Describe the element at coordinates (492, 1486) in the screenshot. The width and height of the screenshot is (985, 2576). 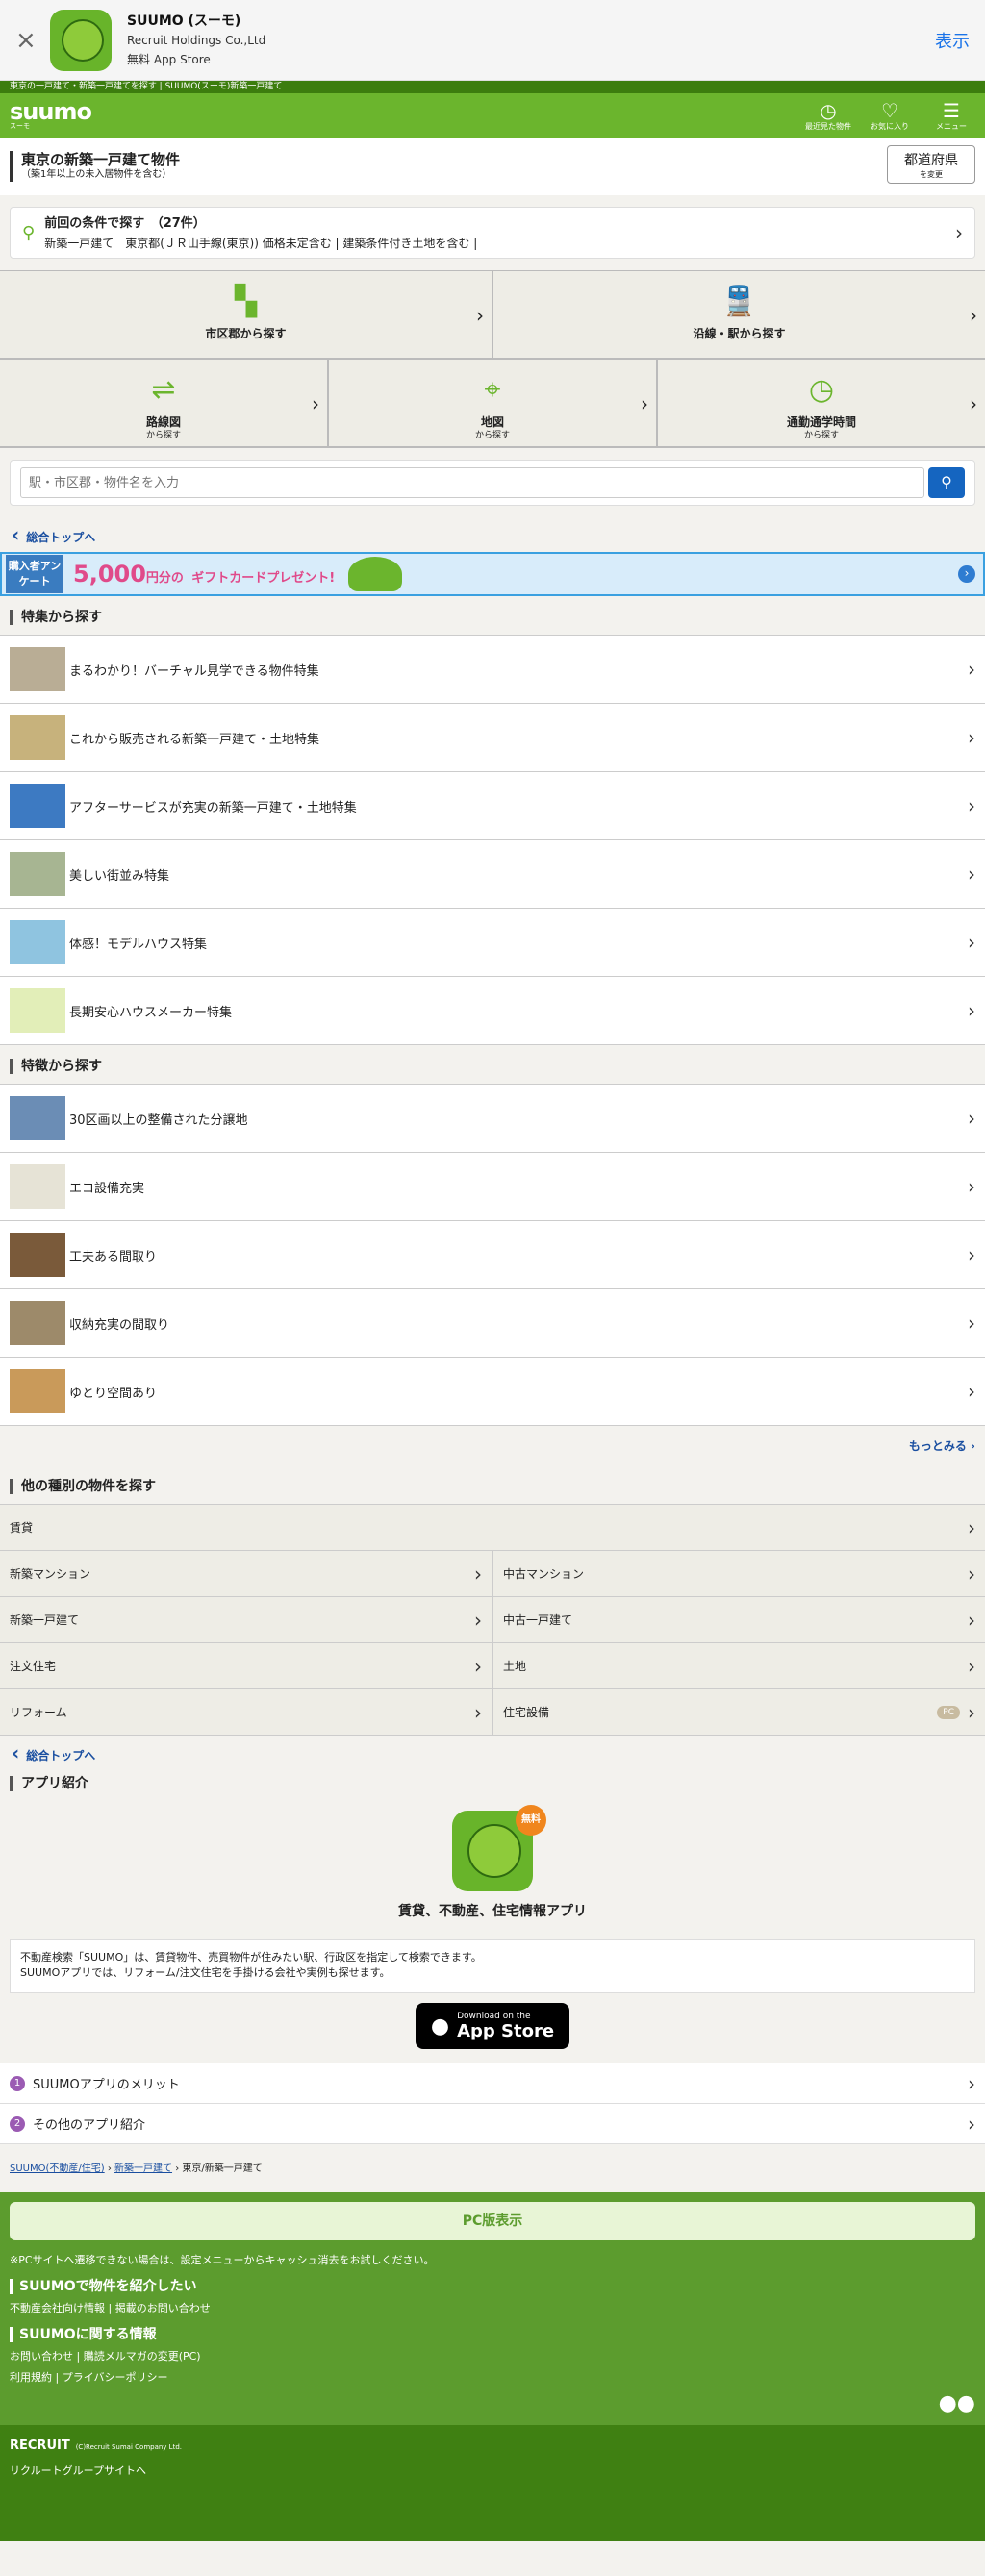
I see `others-heading: 他の種別の物件を探す` at that location.